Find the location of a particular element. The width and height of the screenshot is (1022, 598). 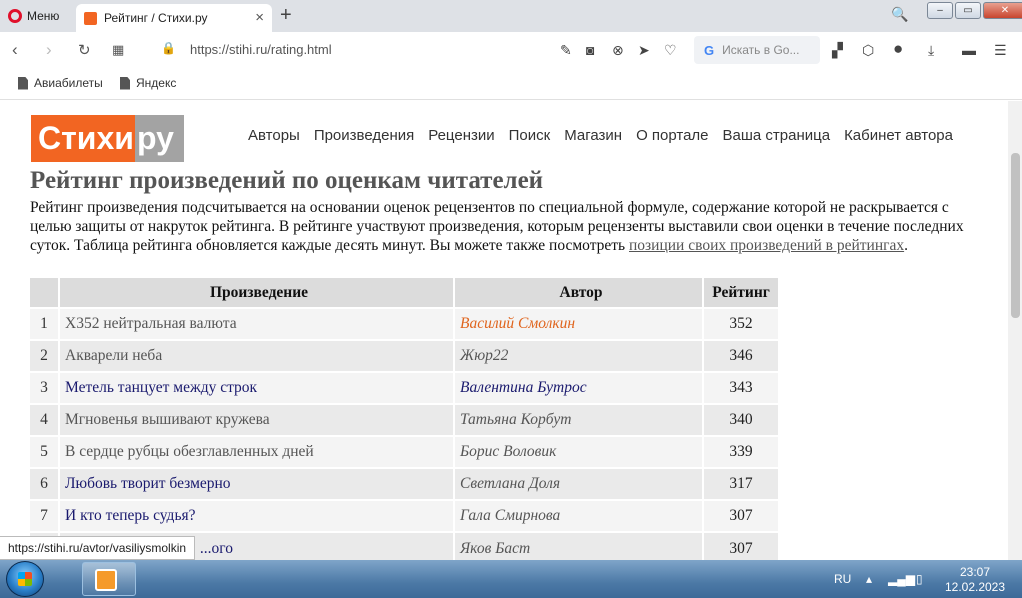

bookmark-aviatickets: Авиабилеты is located at coordinates (60, 83).